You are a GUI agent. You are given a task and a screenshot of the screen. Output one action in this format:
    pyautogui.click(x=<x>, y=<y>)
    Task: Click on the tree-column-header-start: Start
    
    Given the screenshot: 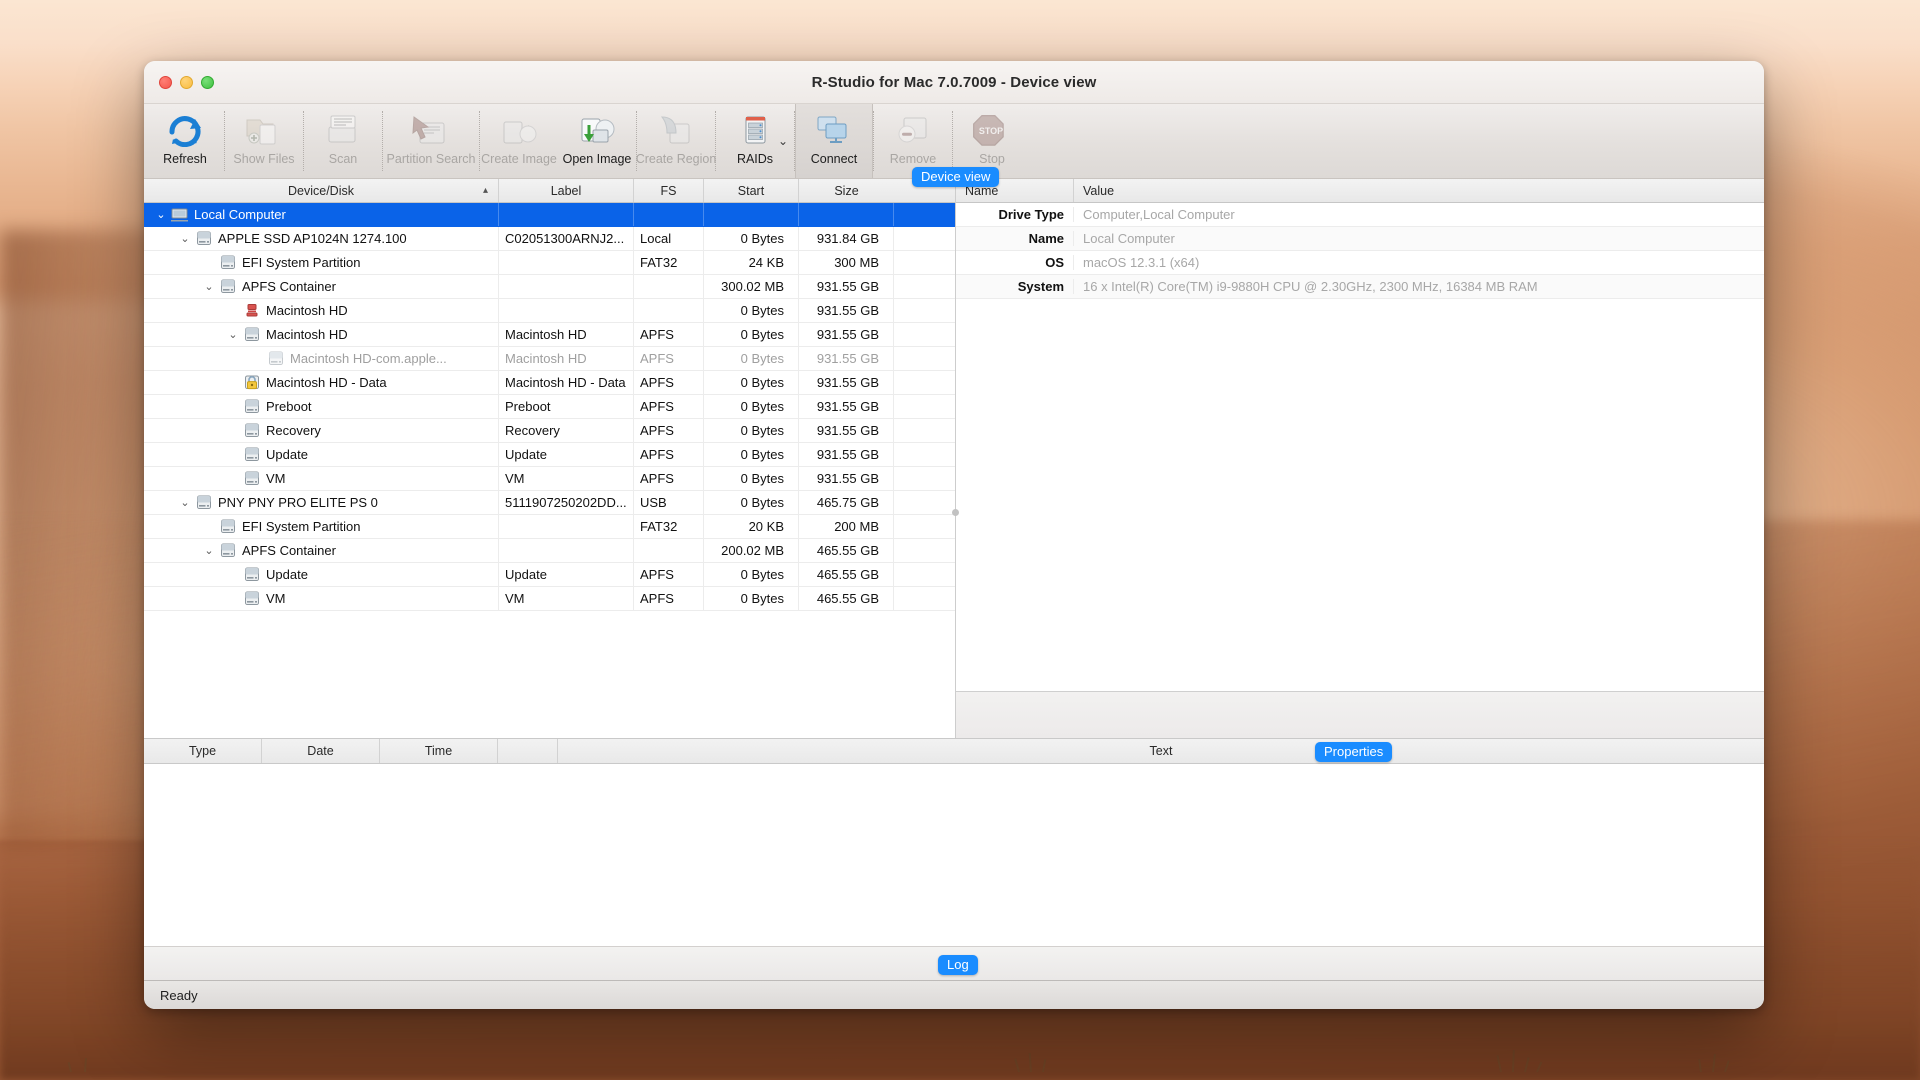 What is the action you would take?
    pyautogui.click(x=751, y=190)
    